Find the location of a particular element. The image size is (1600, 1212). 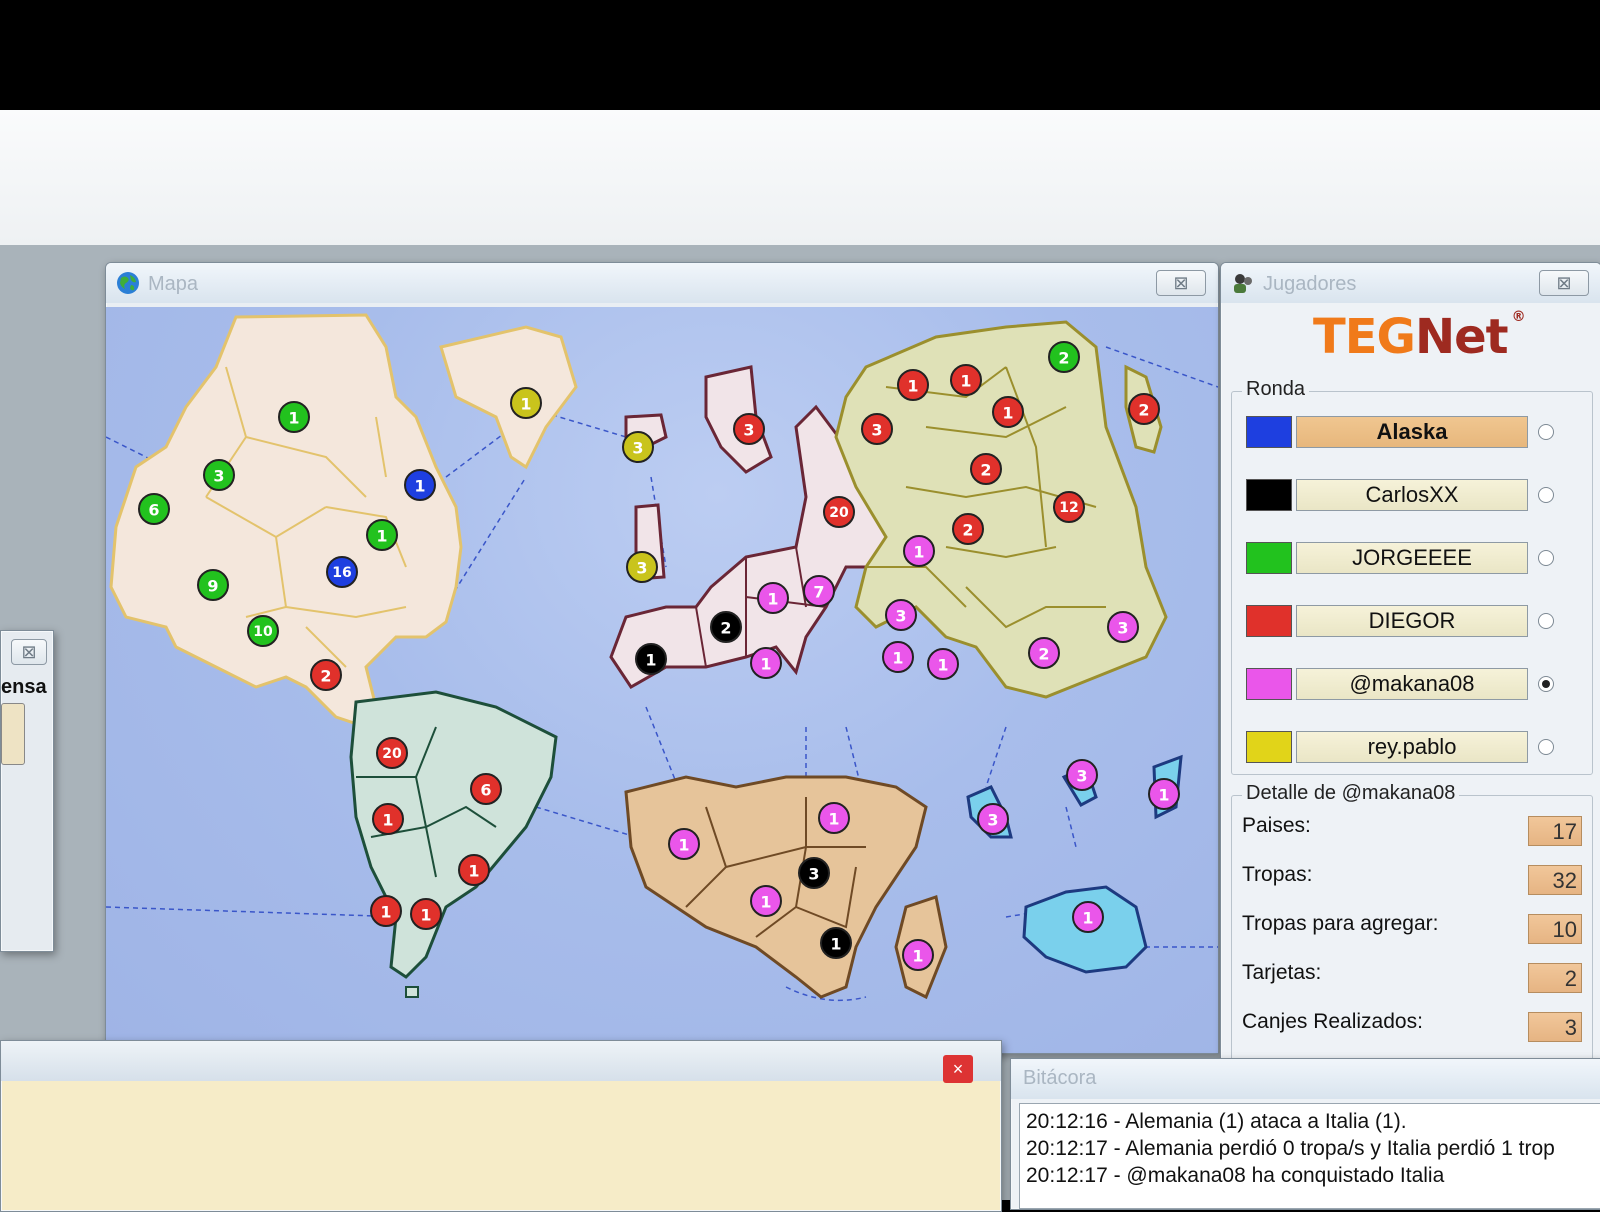

army-count: 12 is located at coordinates (1068, 508).